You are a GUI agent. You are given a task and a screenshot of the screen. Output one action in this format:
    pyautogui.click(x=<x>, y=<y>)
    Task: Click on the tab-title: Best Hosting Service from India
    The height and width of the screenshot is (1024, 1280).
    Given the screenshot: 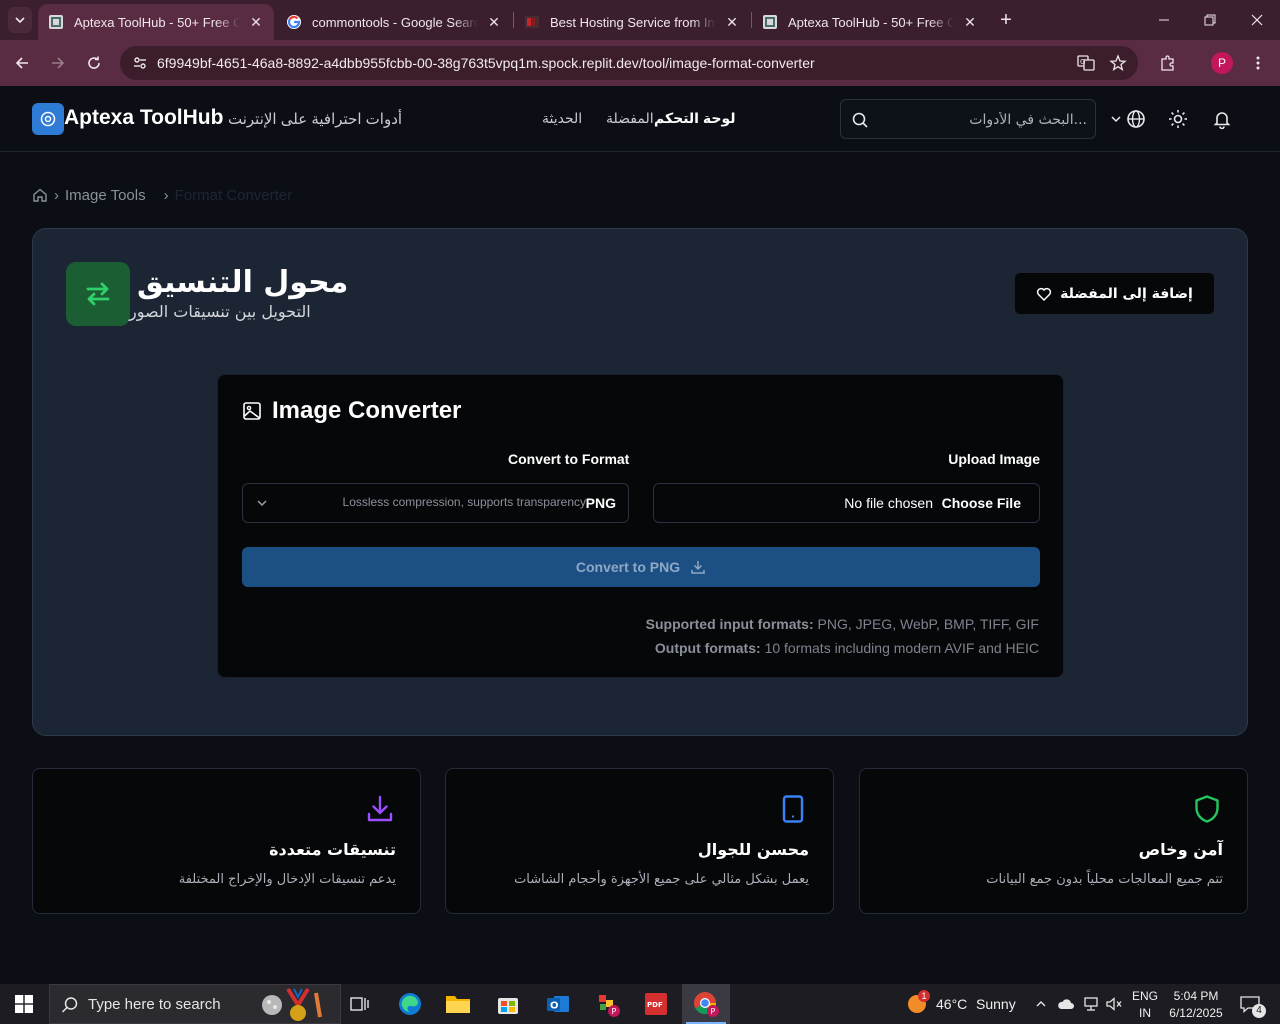 What is the action you would take?
    pyautogui.click(x=633, y=22)
    